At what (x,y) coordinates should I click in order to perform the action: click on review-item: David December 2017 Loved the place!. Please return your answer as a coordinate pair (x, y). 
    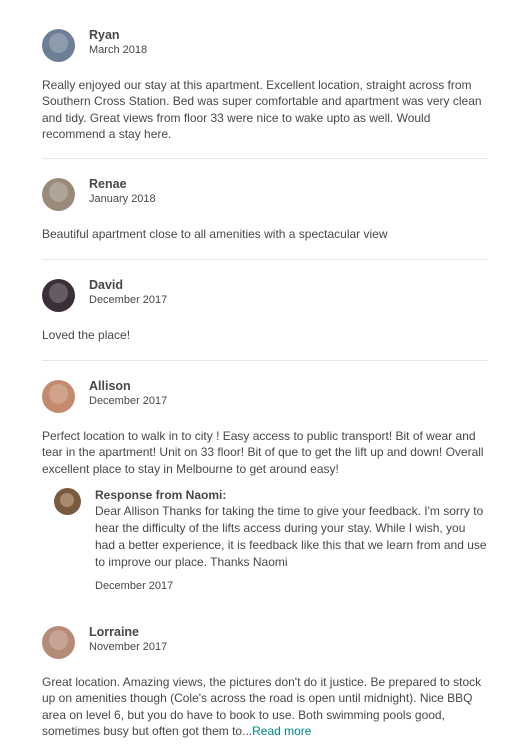
    Looking at the image, I should click on (265, 310).